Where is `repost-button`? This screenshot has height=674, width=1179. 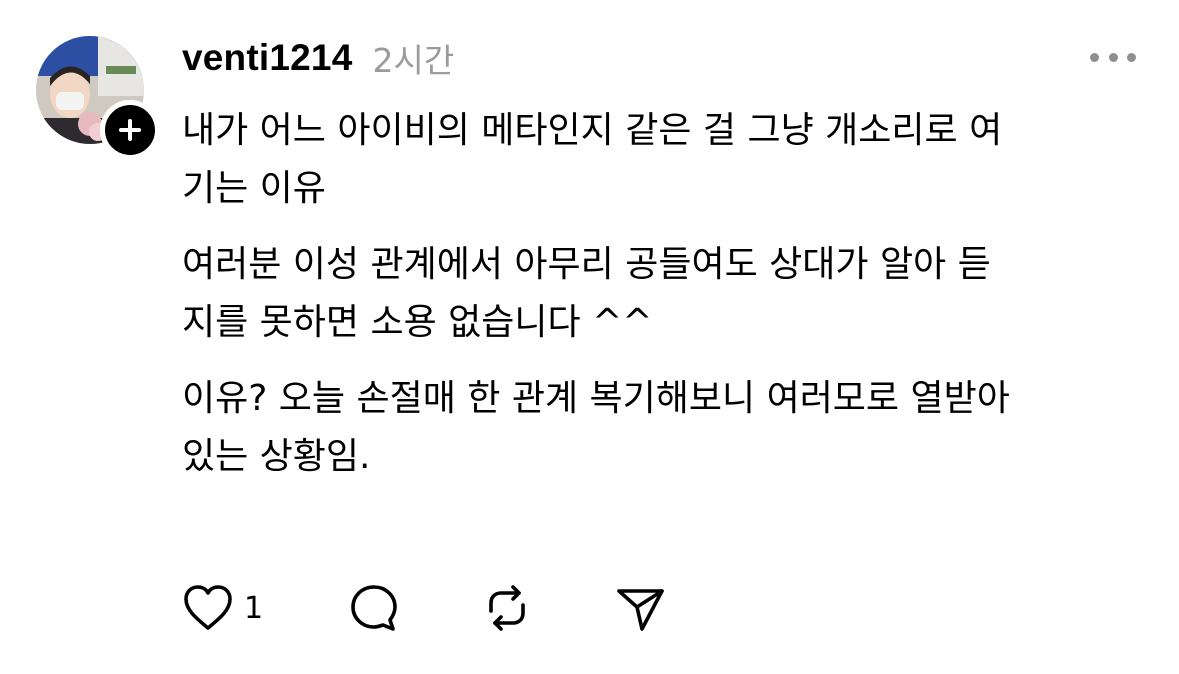 repost-button is located at coordinates (507, 608).